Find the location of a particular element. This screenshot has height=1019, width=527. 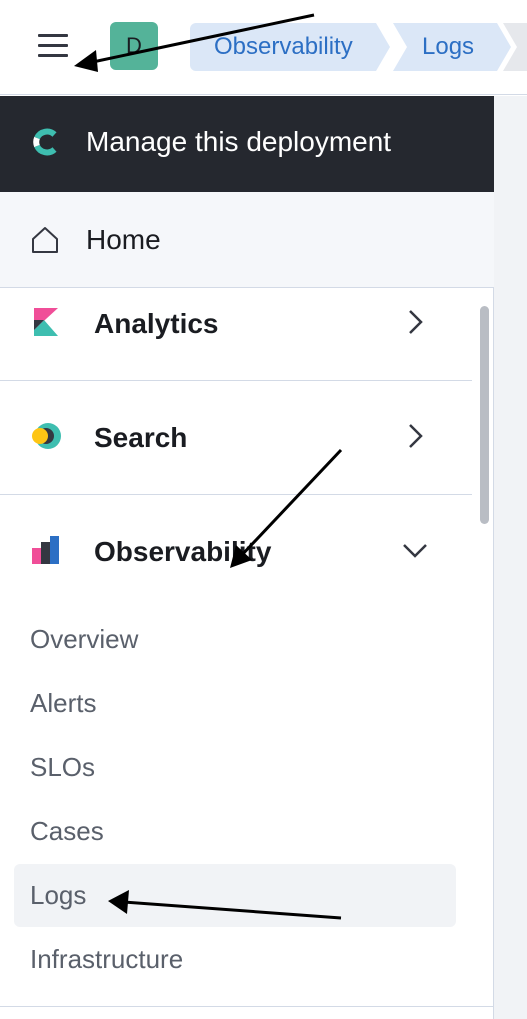

kibana-icon is located at coordinates (46, 322).